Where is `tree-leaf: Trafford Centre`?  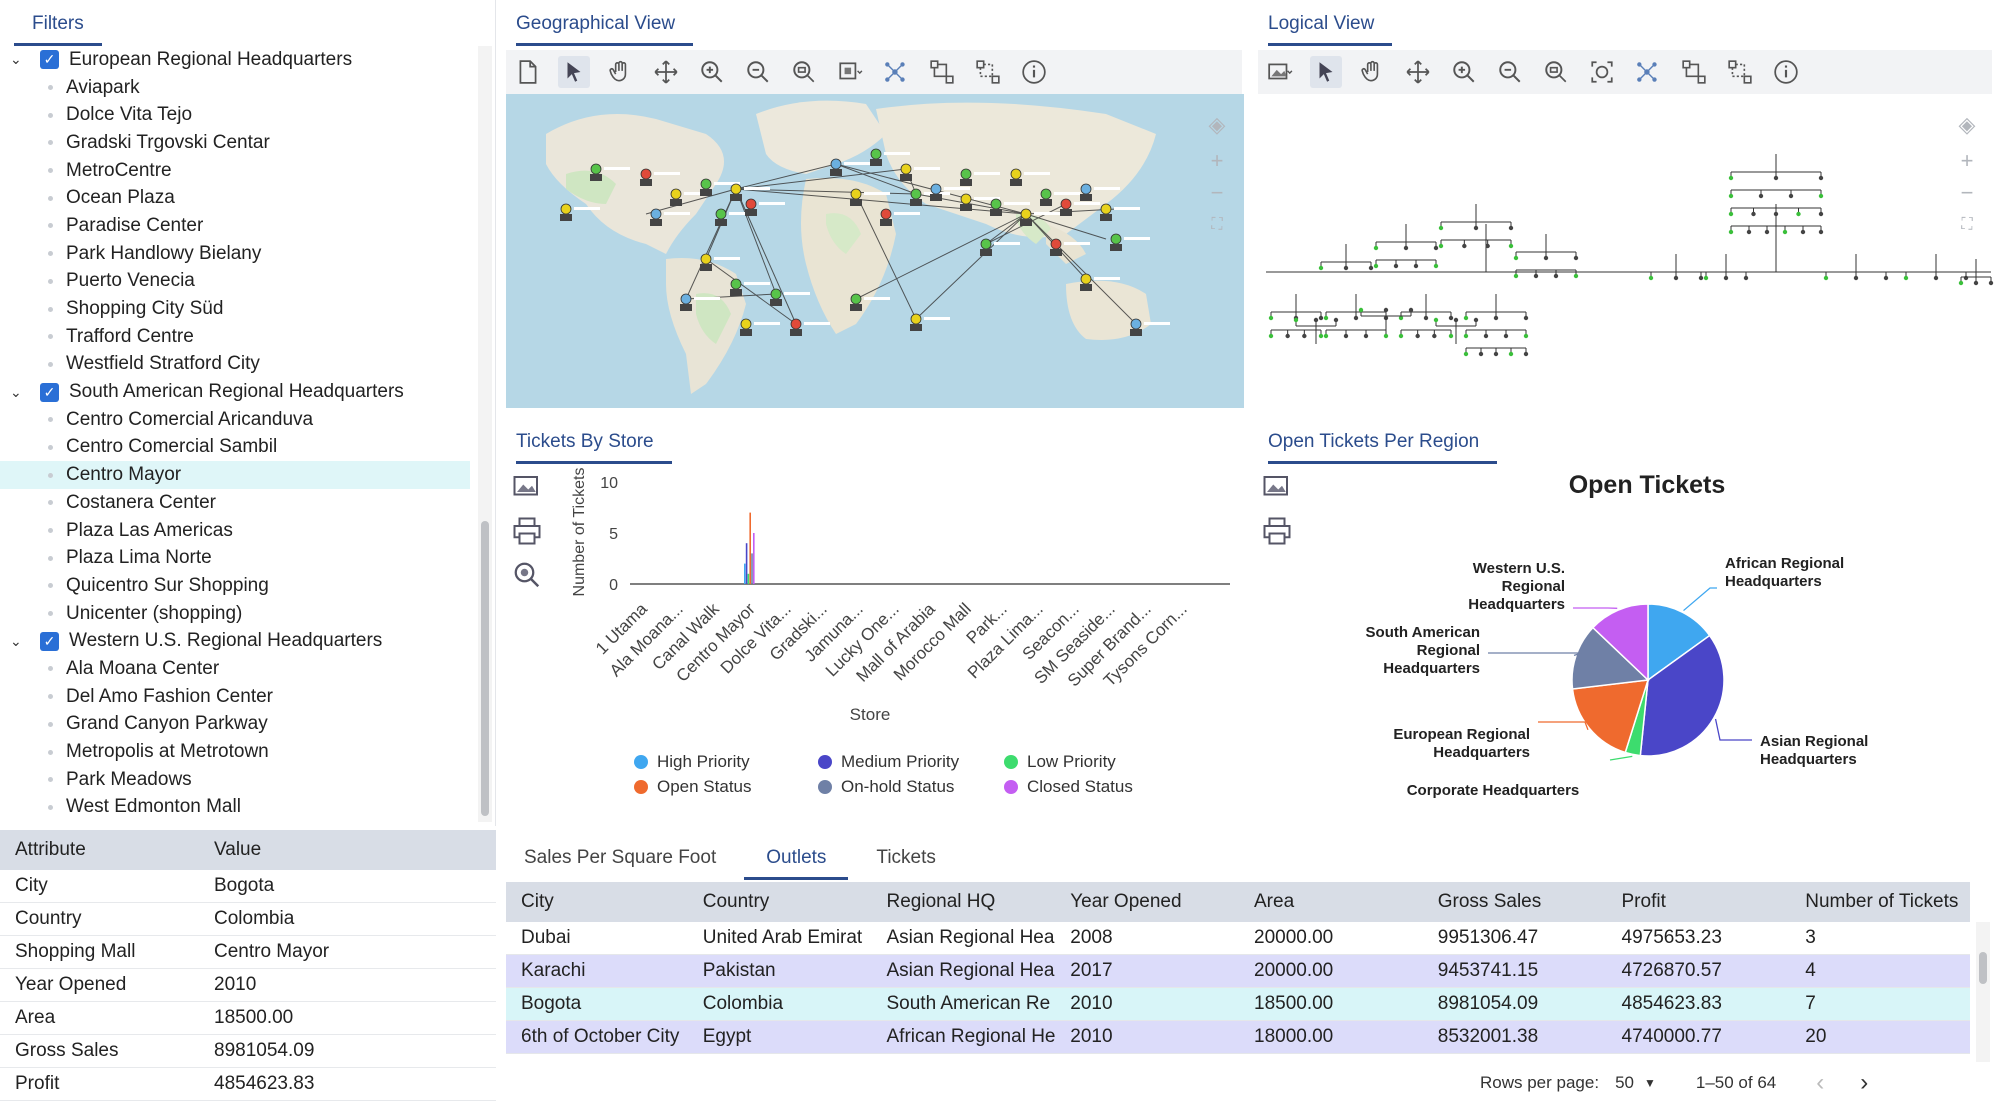
tree-leaf: Trafford Centre is located at coordinates (235, 337).